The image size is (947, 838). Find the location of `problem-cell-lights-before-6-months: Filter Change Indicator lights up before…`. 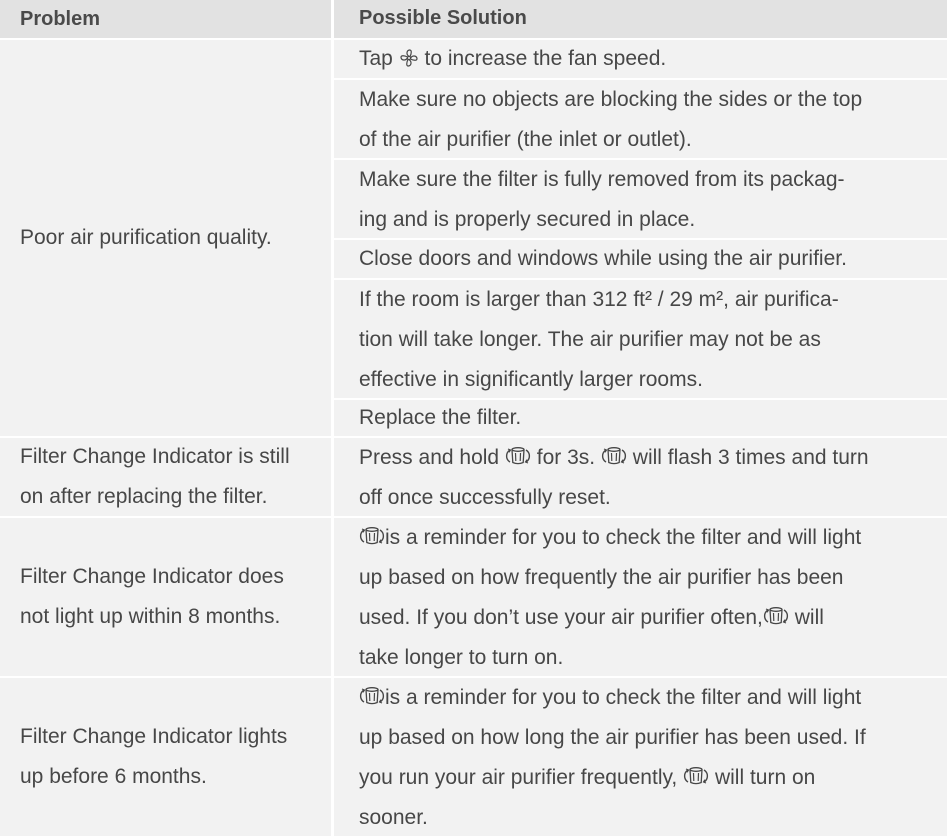

problem-cell-lights-before-6-months: Filter Change Indicator lights up before… is located at coordinates (165, 757).